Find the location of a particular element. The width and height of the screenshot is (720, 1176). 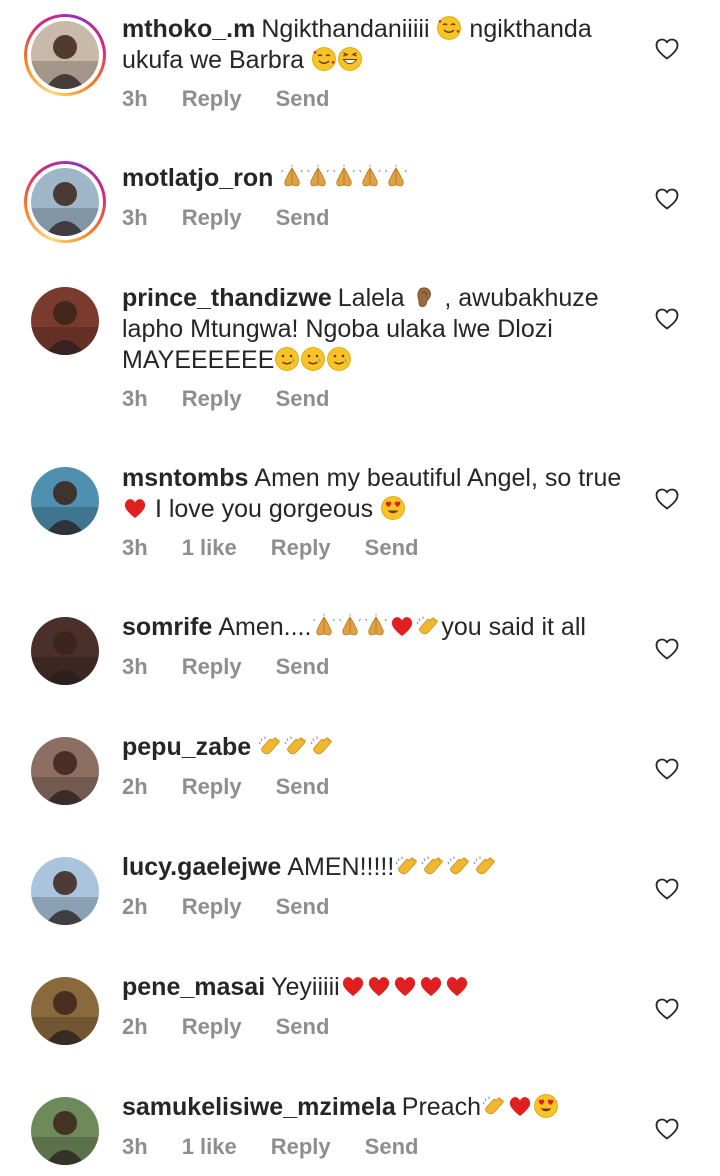

username-link: prince_thandizwe is located at coordinates (227, 298).